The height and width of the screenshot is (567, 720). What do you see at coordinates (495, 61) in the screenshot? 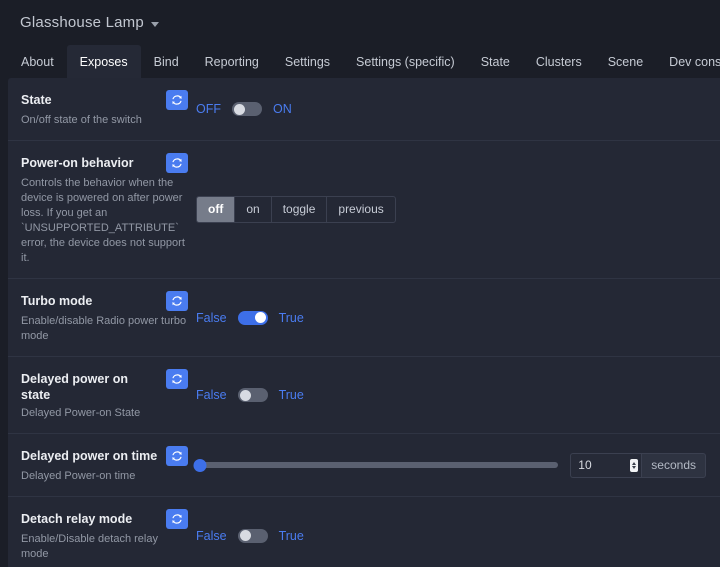
I see `tab-state: State` at bounding box center [495, 61].